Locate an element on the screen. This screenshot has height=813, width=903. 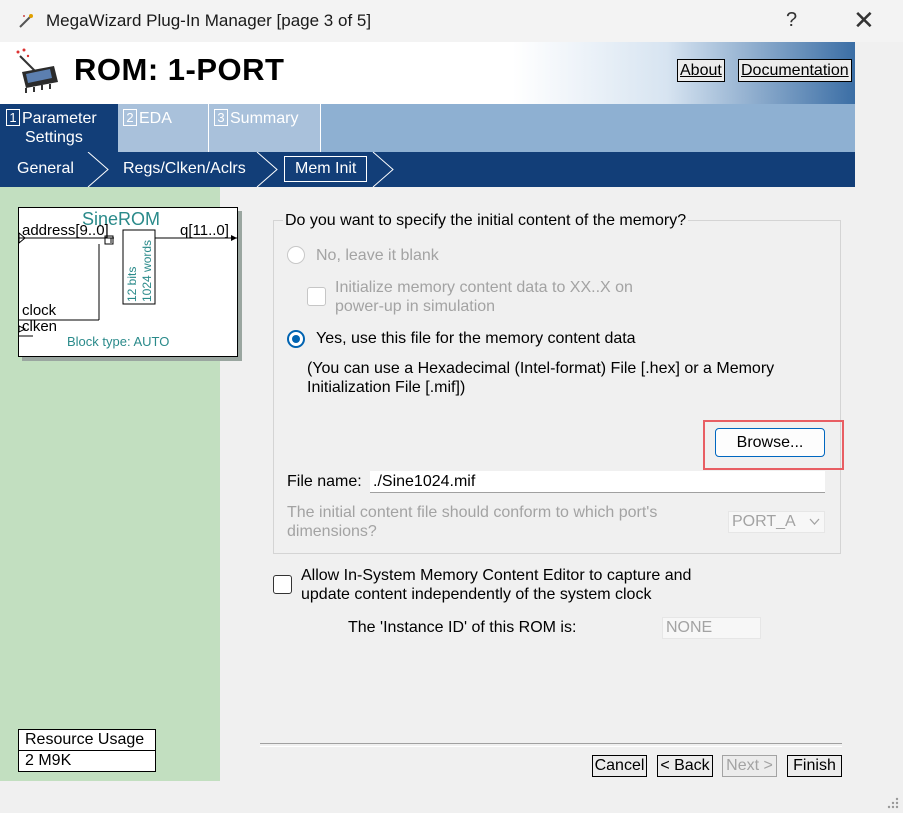
documentation-button: Documentation is located at coordinates (795, 70).